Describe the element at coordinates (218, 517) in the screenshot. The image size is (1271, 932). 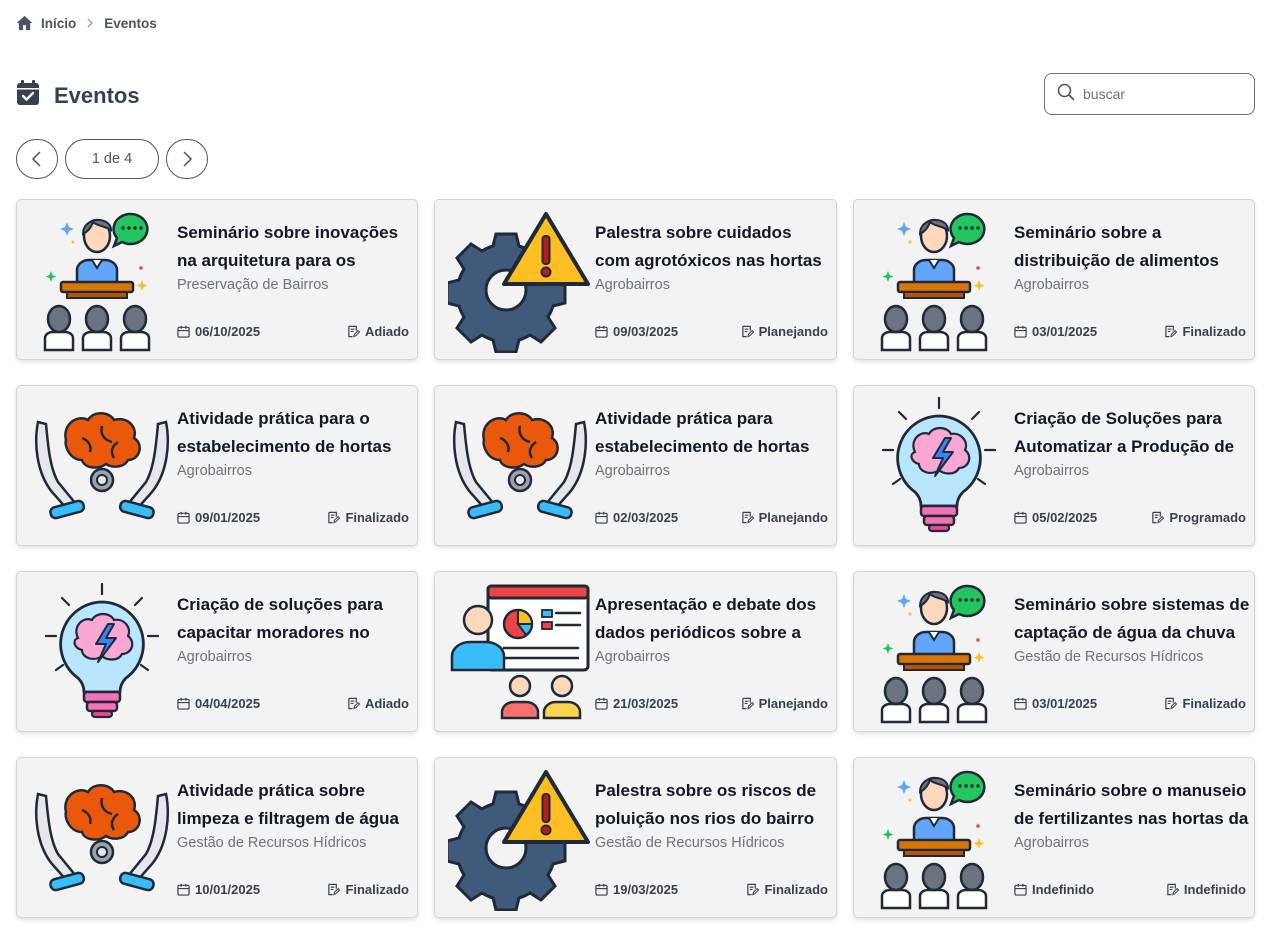
I see `event-date: 09/01/2025` at that location.